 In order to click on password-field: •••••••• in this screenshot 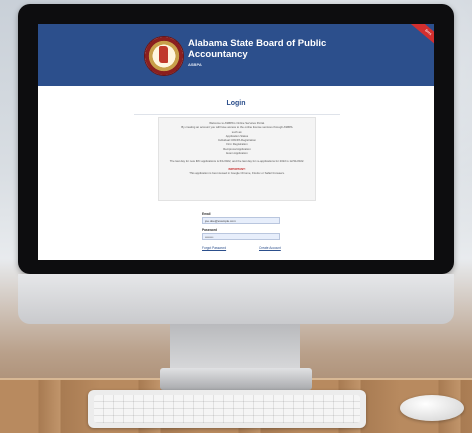, I will do `click(241, 236)`.